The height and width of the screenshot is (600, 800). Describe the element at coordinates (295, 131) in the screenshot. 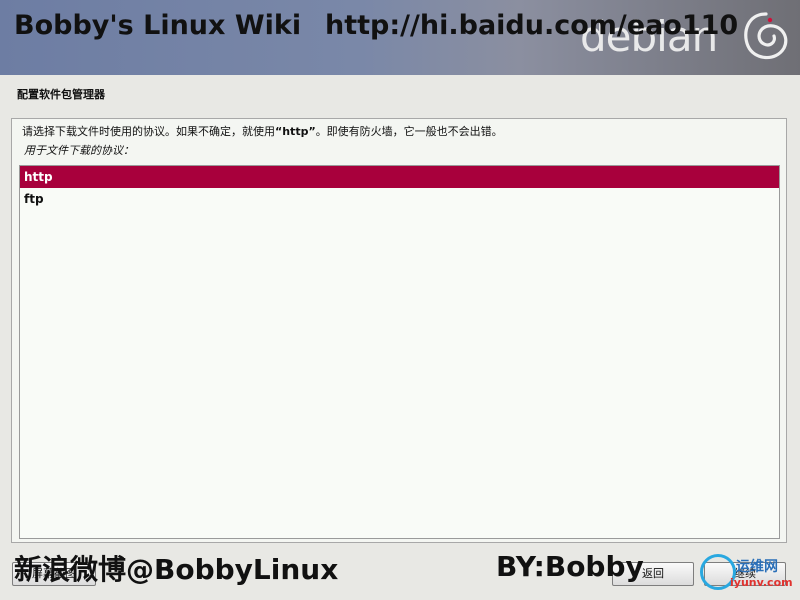

I see `question-text-highlight: “http”` at that location.